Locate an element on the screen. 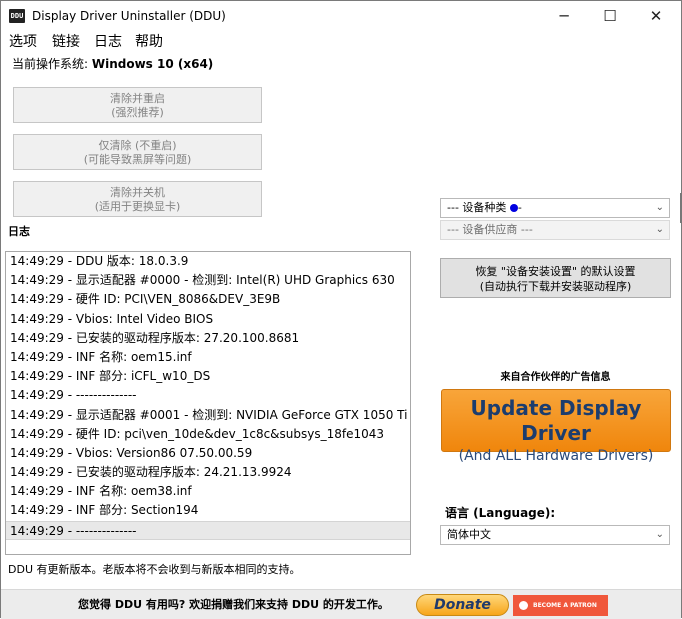 Image resolution: width=682 pixels, height=619 pixels. log-line: 14:49:29 - 已安装的驱动程序版本: 27.20.100.8681 is located at coordinates (208, 338).